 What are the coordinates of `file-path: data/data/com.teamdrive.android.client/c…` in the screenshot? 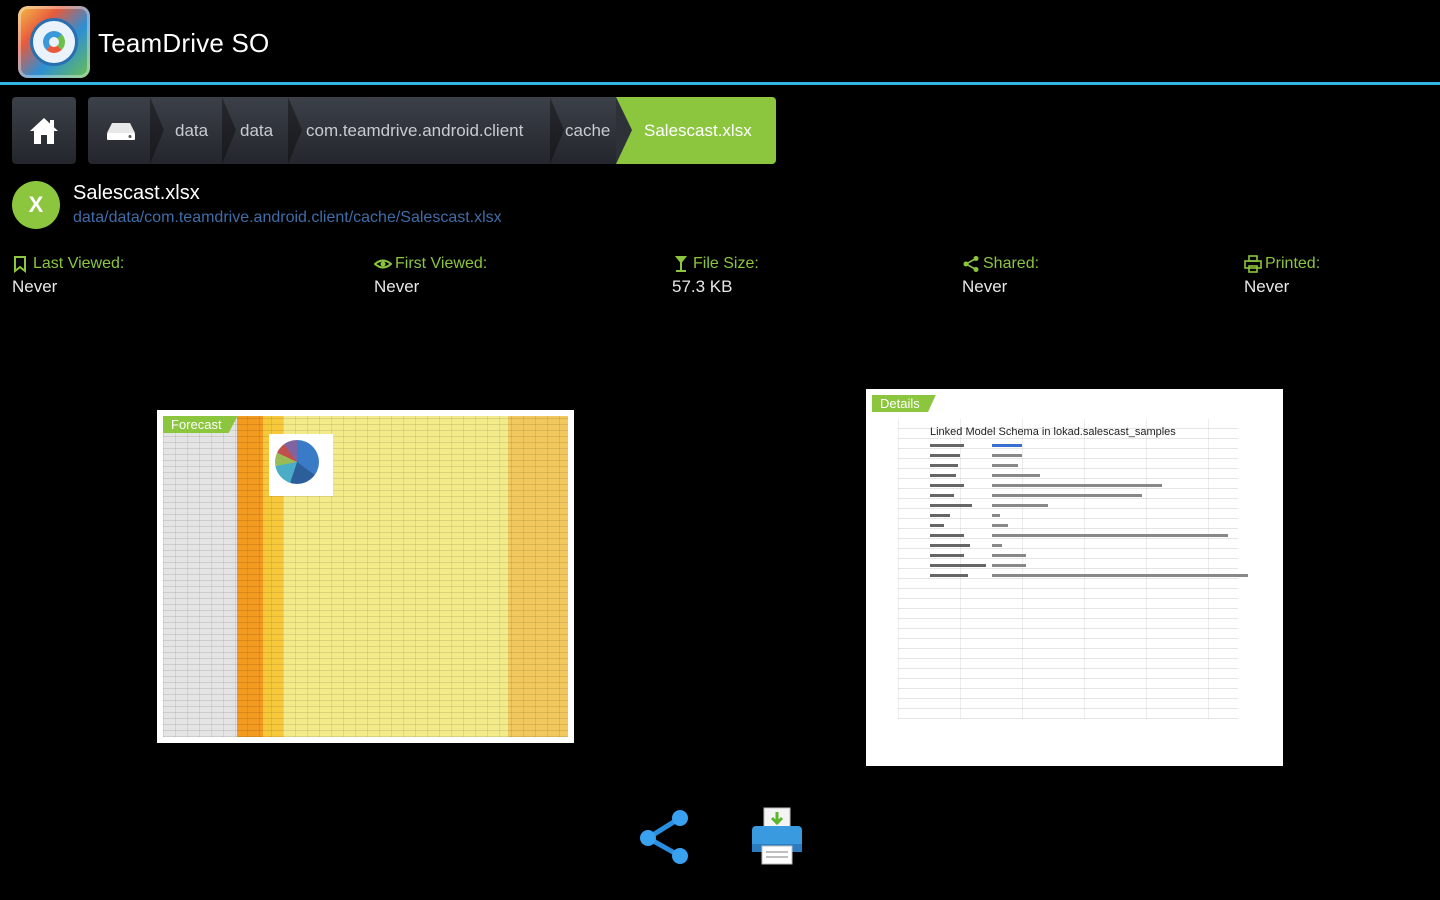 It's located at (287, 218).